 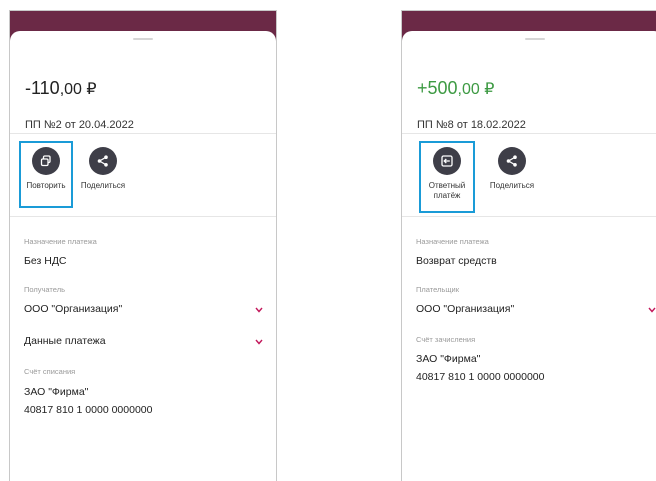 What do you see at coordinates (437, 88) in the screenshot?
I see `amount-integer: +500` at bounding box center [437, 88].